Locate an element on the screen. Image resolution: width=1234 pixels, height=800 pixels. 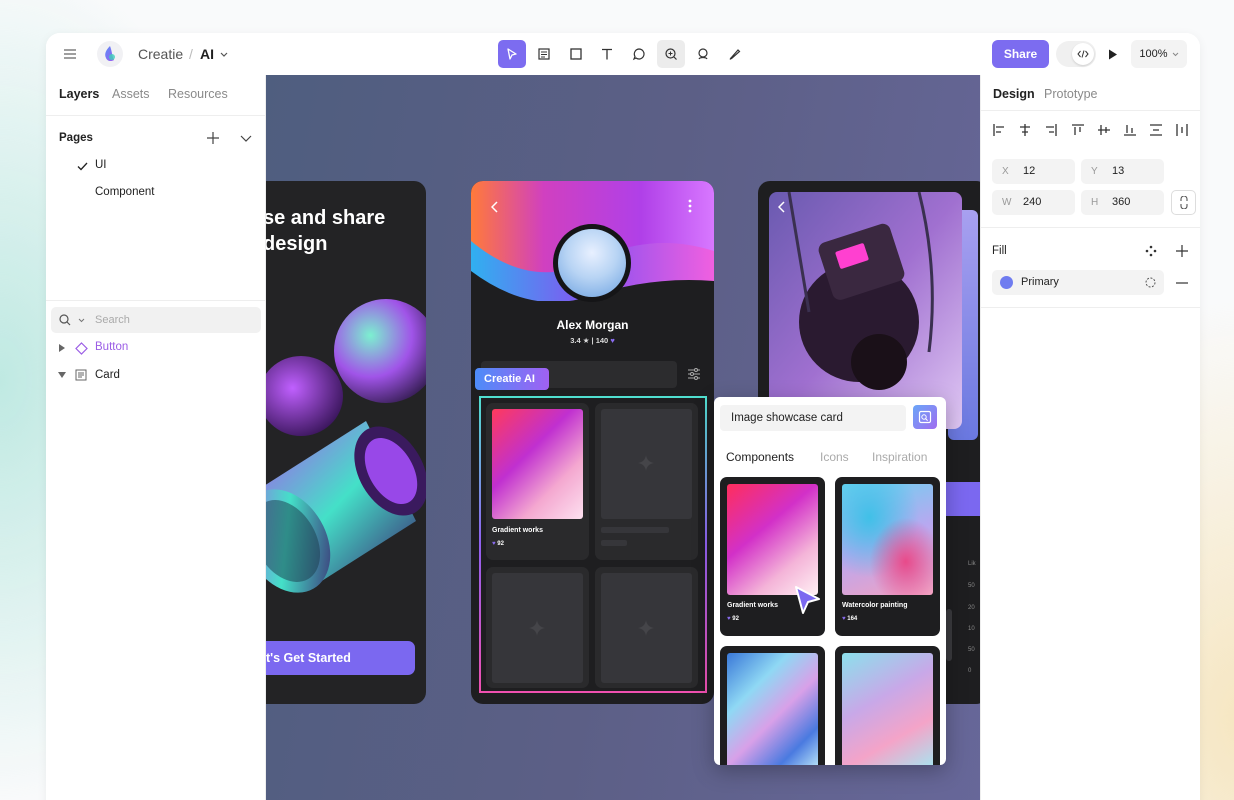
more-options-icon is located at coordinates (690, 206).